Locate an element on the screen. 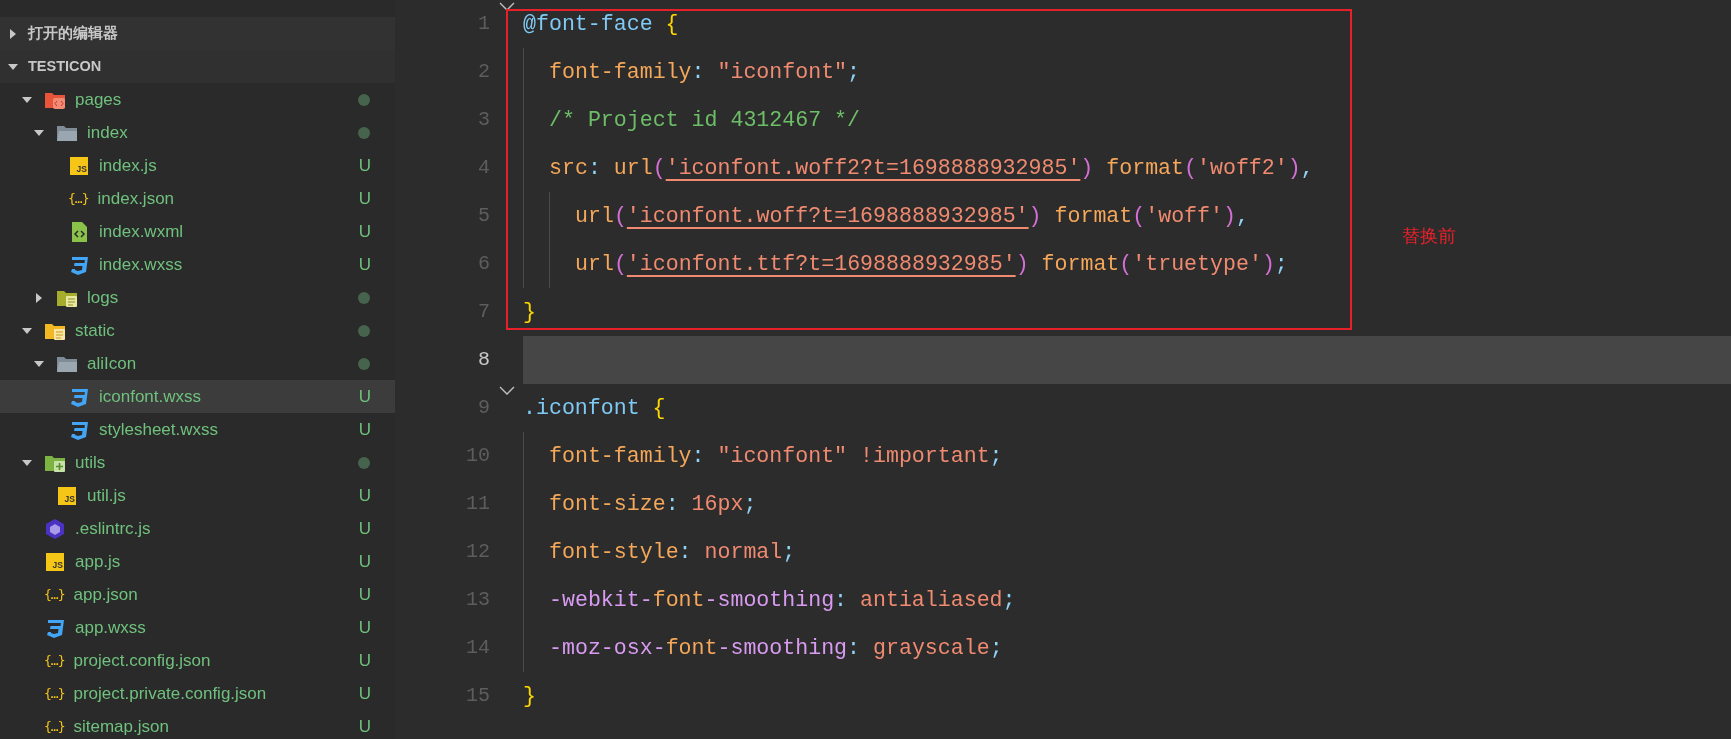 This screenshot has height=739, width=1731. file-name: index.wxss is located at coordinates (141, 264).